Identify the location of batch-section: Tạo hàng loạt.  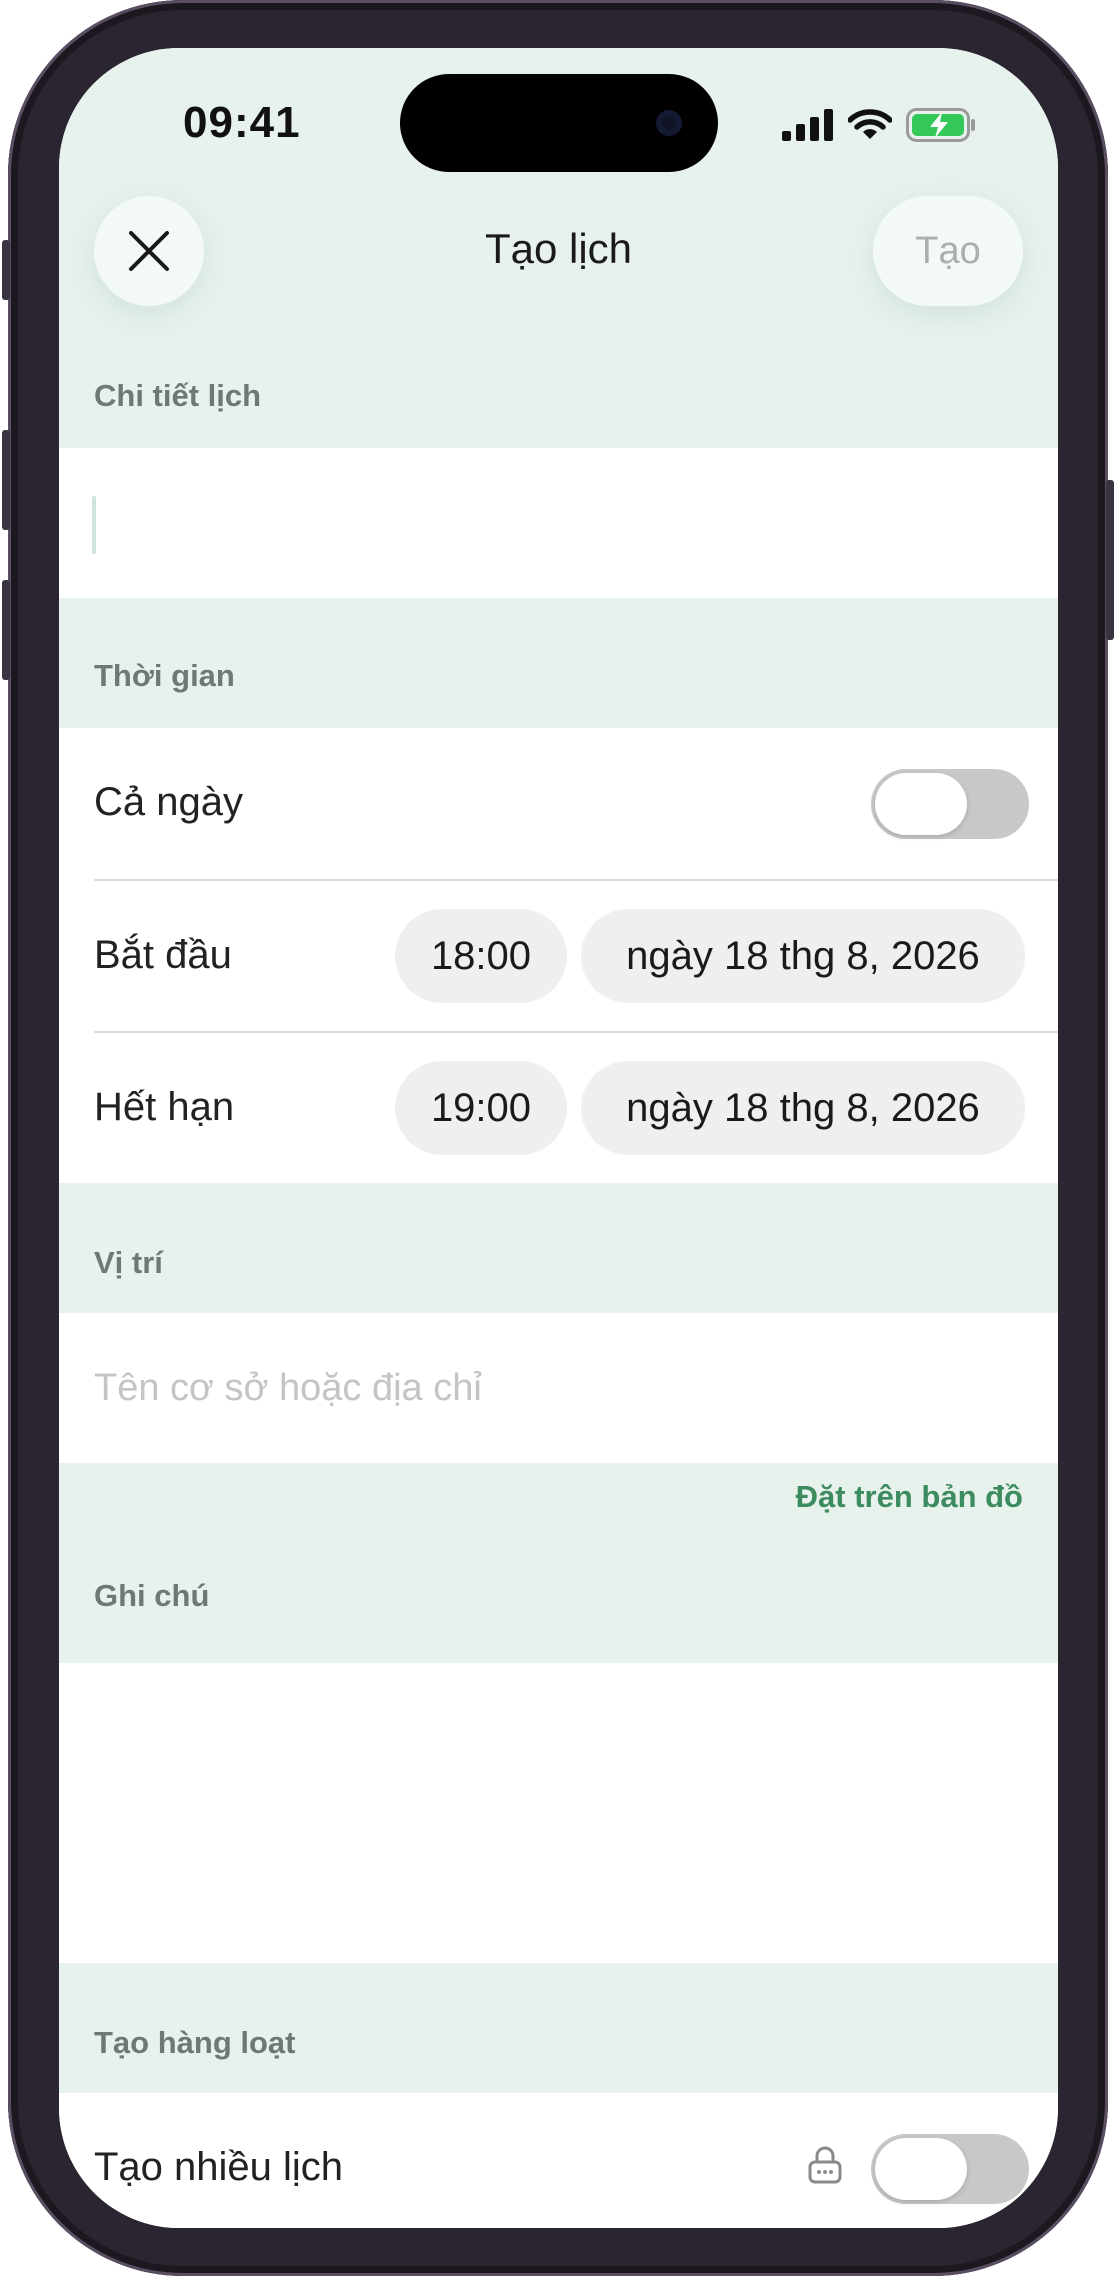
(558, 2028).